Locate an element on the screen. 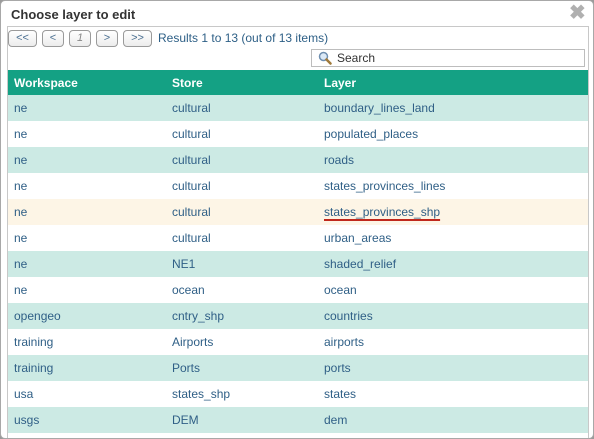 Image resolution: width=594 pixels, height=439 pixels. layer-cell: populated_places is located at coordinates (453, 134).